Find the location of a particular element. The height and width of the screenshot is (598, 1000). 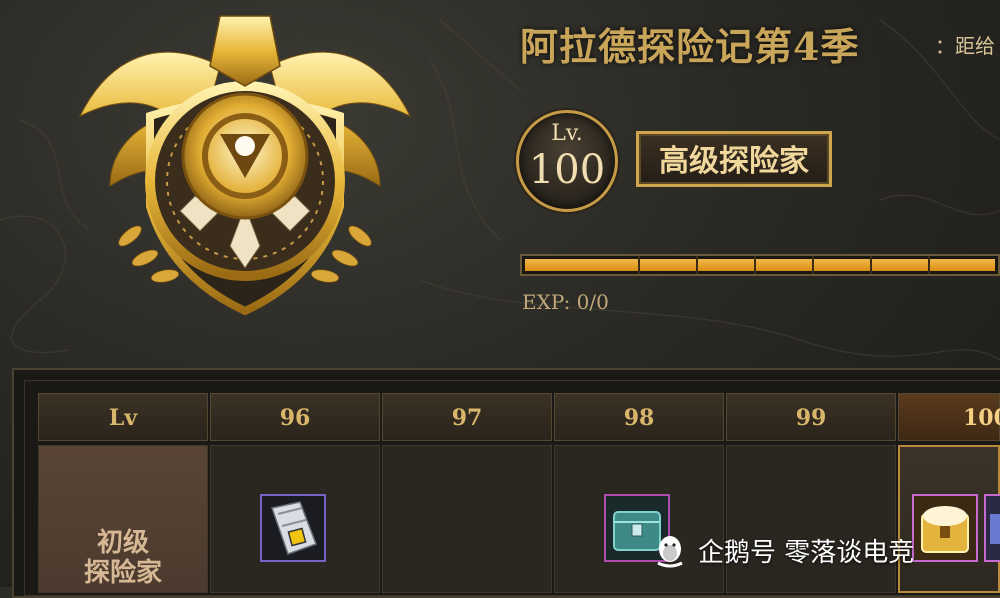

item-icon-partial is located at coordinates (992, 528).